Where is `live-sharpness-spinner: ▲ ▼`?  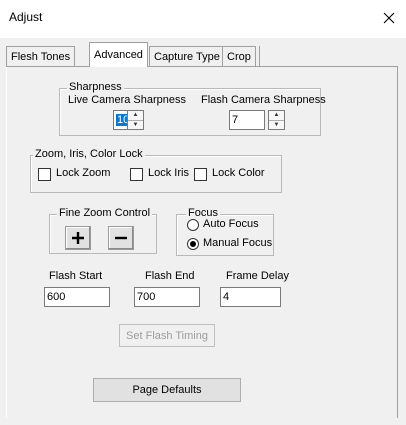
live-sharpness-spinner: ▲ ▼ is located at coordinates (135, 120).